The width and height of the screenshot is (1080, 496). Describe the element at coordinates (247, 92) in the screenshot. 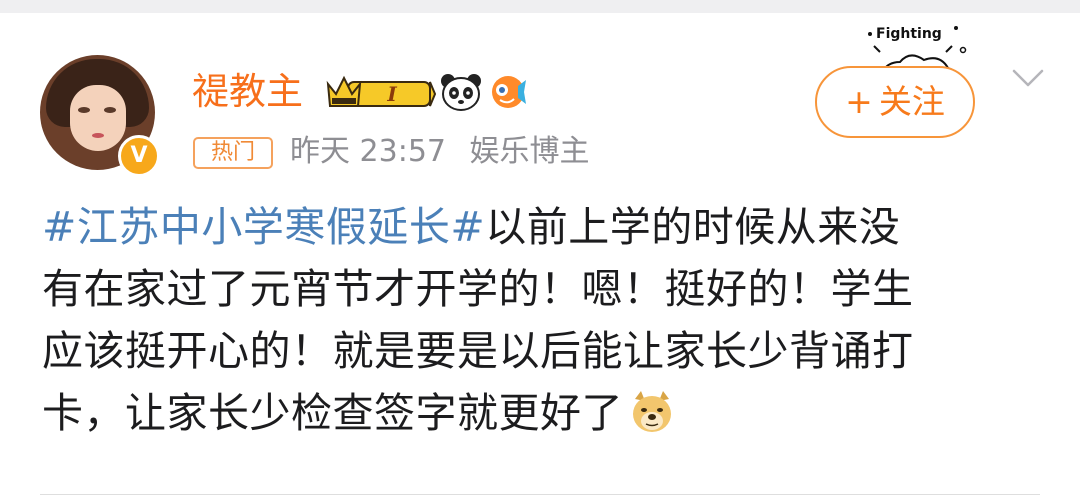

I see `author-name: 禔教主` at that location.